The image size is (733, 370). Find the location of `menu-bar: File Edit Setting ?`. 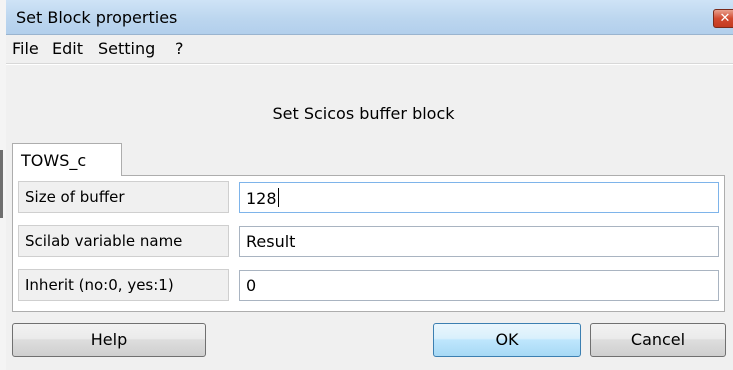

menu-bar: File Edit Setting ? is located at coordinates (369, 49).